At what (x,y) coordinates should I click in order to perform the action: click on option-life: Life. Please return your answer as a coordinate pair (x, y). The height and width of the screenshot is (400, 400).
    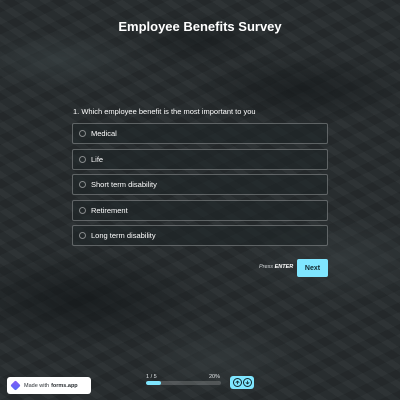
    Looking at the image, I should click on (200, 159).